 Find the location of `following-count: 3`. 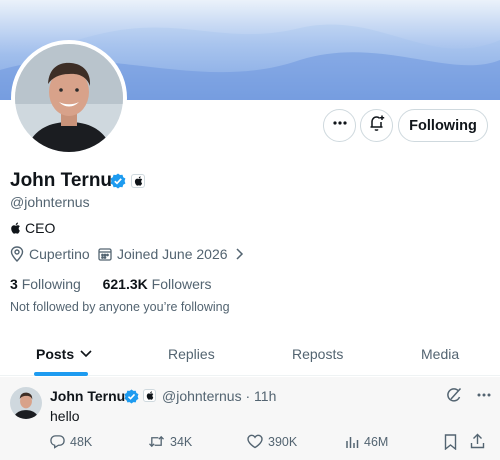

following-count: 3 is located at coordinates (14, 284).